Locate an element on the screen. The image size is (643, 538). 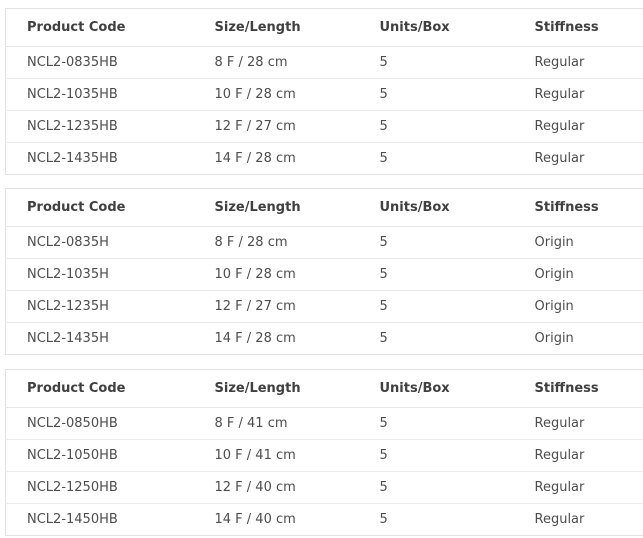
table-row: NCL2-1035H 10 F / 28 cm 5 Origin is located at coordinates (324, 274).